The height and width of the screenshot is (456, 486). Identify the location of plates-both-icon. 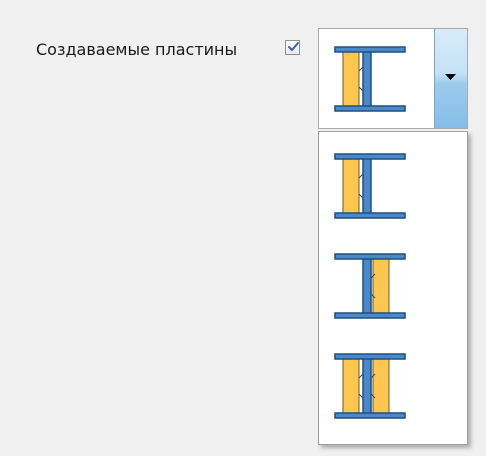
(370, 386).